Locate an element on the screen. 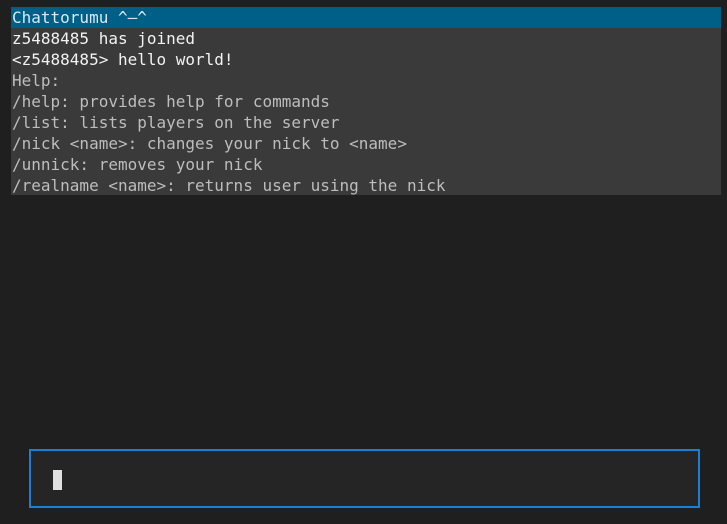  title-bar: Chattorumu ^–^ is located at coordinates (366, 17).